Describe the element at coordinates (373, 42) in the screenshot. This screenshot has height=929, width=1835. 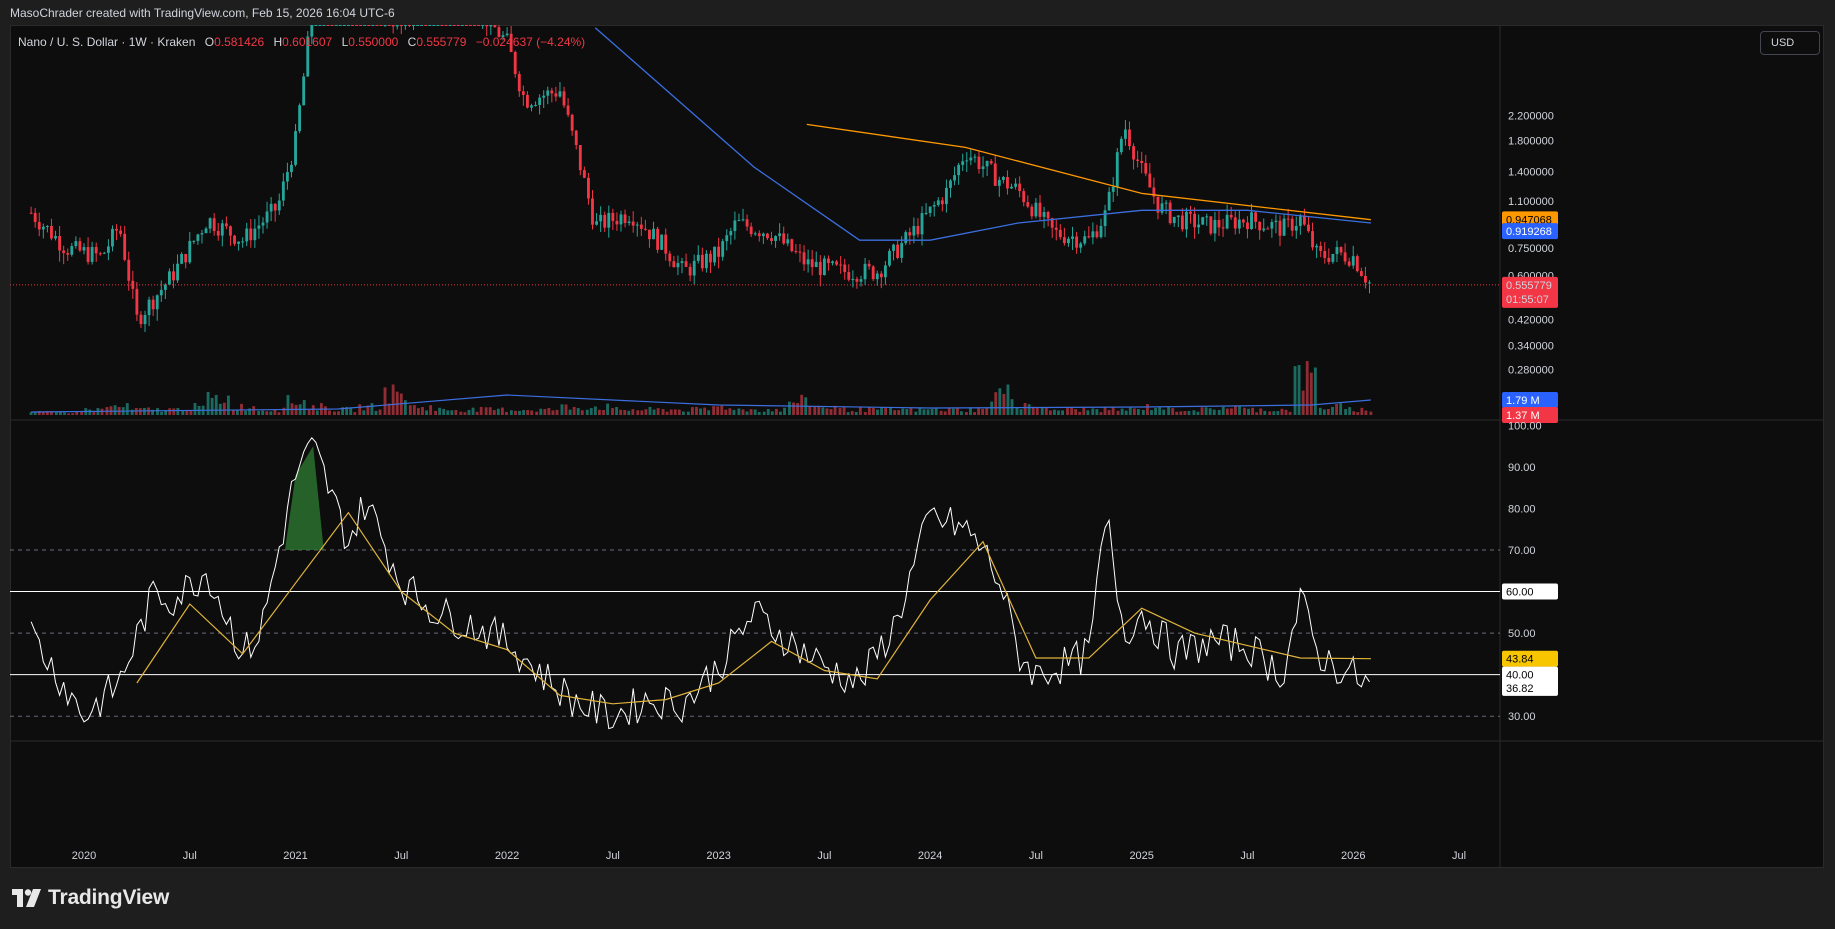
I see `low-value: 0.550000` at that location.